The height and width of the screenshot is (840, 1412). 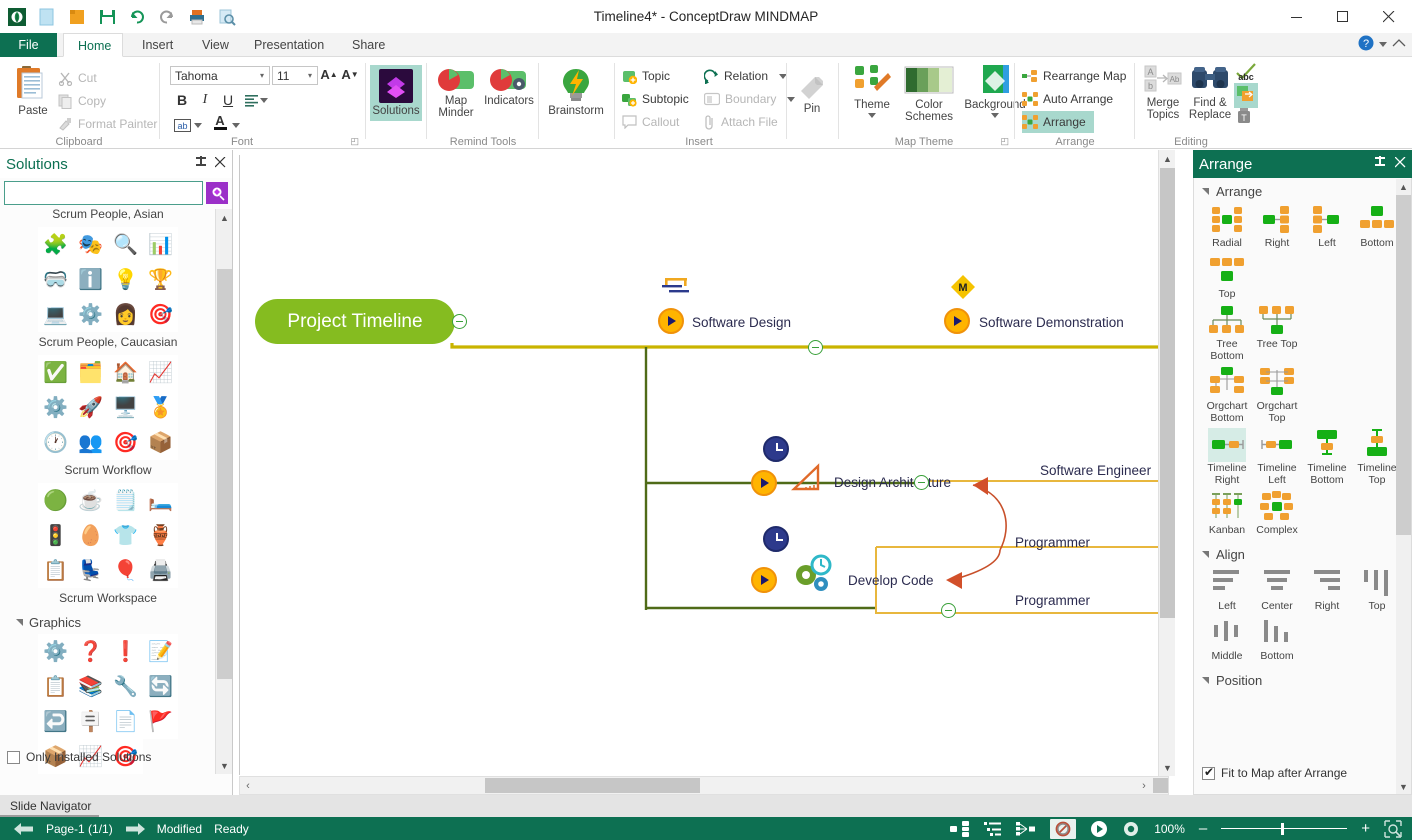 I want to click on indicators-button: Indicators, so click(x=509, y=87).